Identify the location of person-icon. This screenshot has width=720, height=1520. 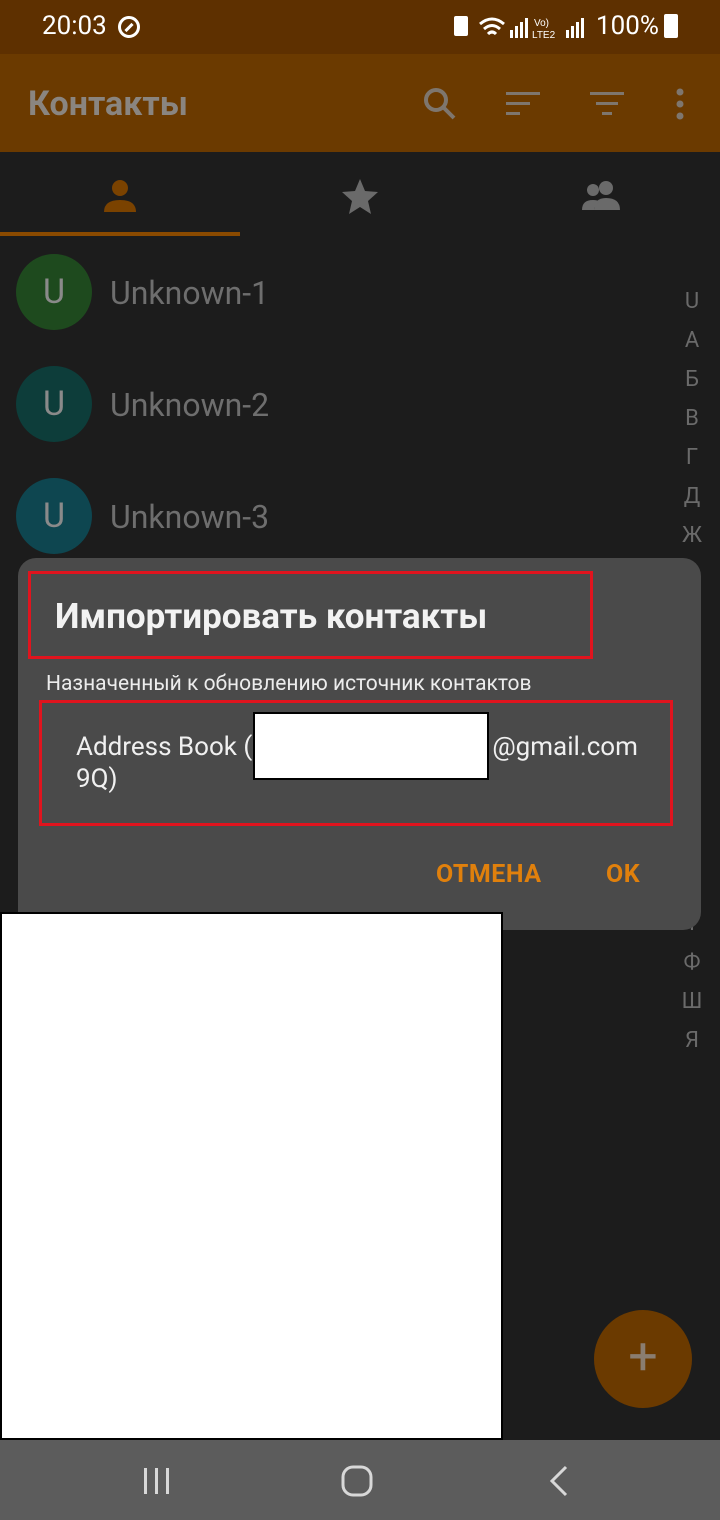
(120, 196).